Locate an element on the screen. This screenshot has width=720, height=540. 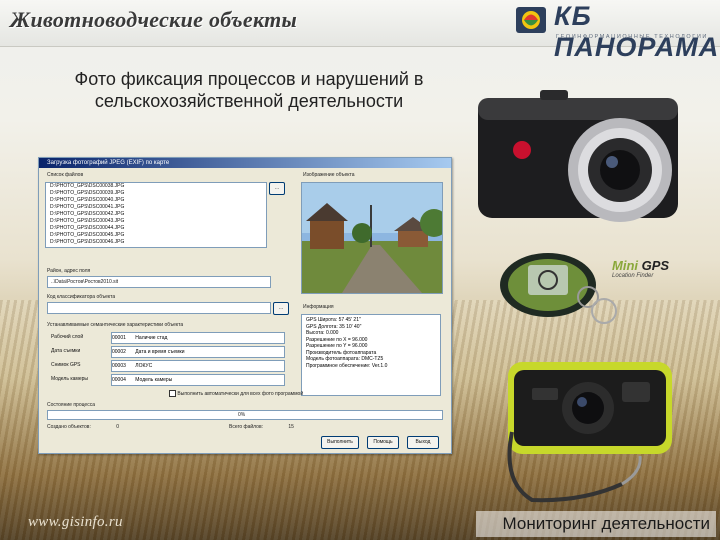
list-item: D:\PHOTO_GPS\DSC00040.JPG is located at coordinates (156, 200).